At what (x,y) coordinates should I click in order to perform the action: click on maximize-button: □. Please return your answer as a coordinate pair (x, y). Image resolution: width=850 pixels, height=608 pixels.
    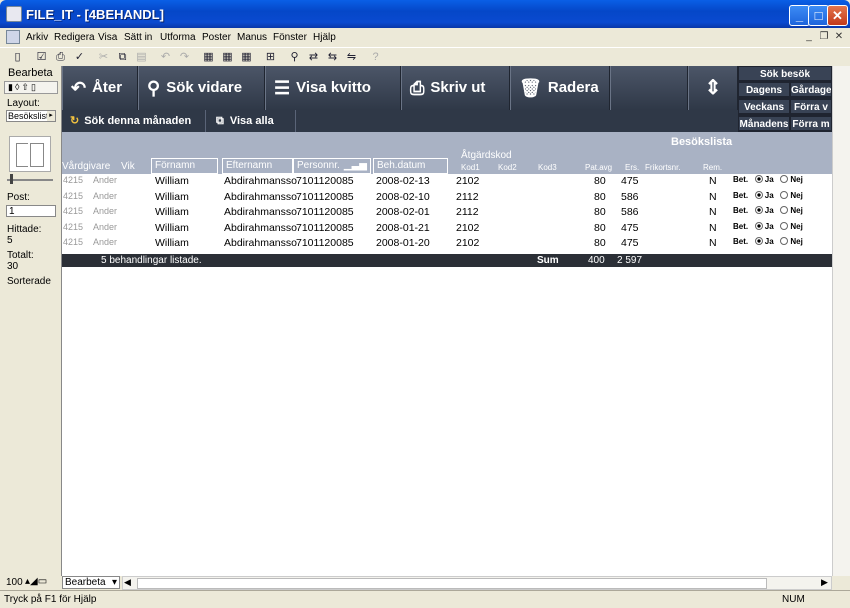
    Looking at the image, I should click on (818, 15).